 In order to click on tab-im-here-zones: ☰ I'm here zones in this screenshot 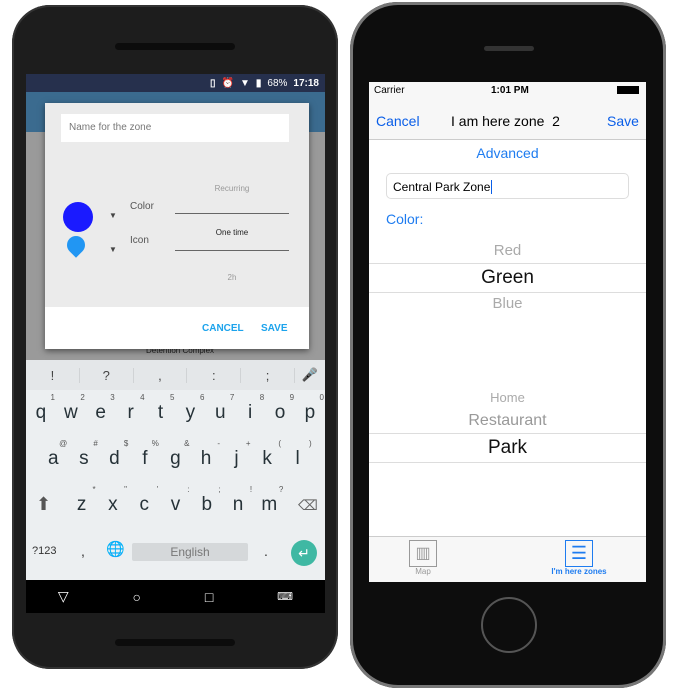, I will do `click(579, 558)`.